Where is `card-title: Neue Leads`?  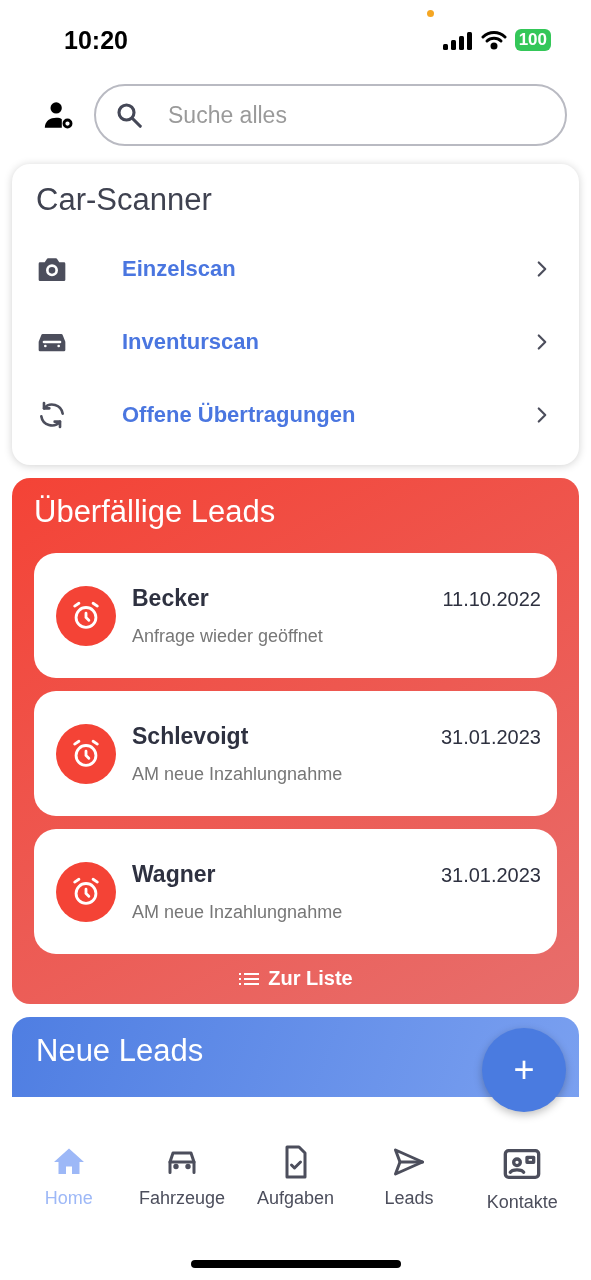 card-title: Neue Leads is located at coordinates (120, 1051).